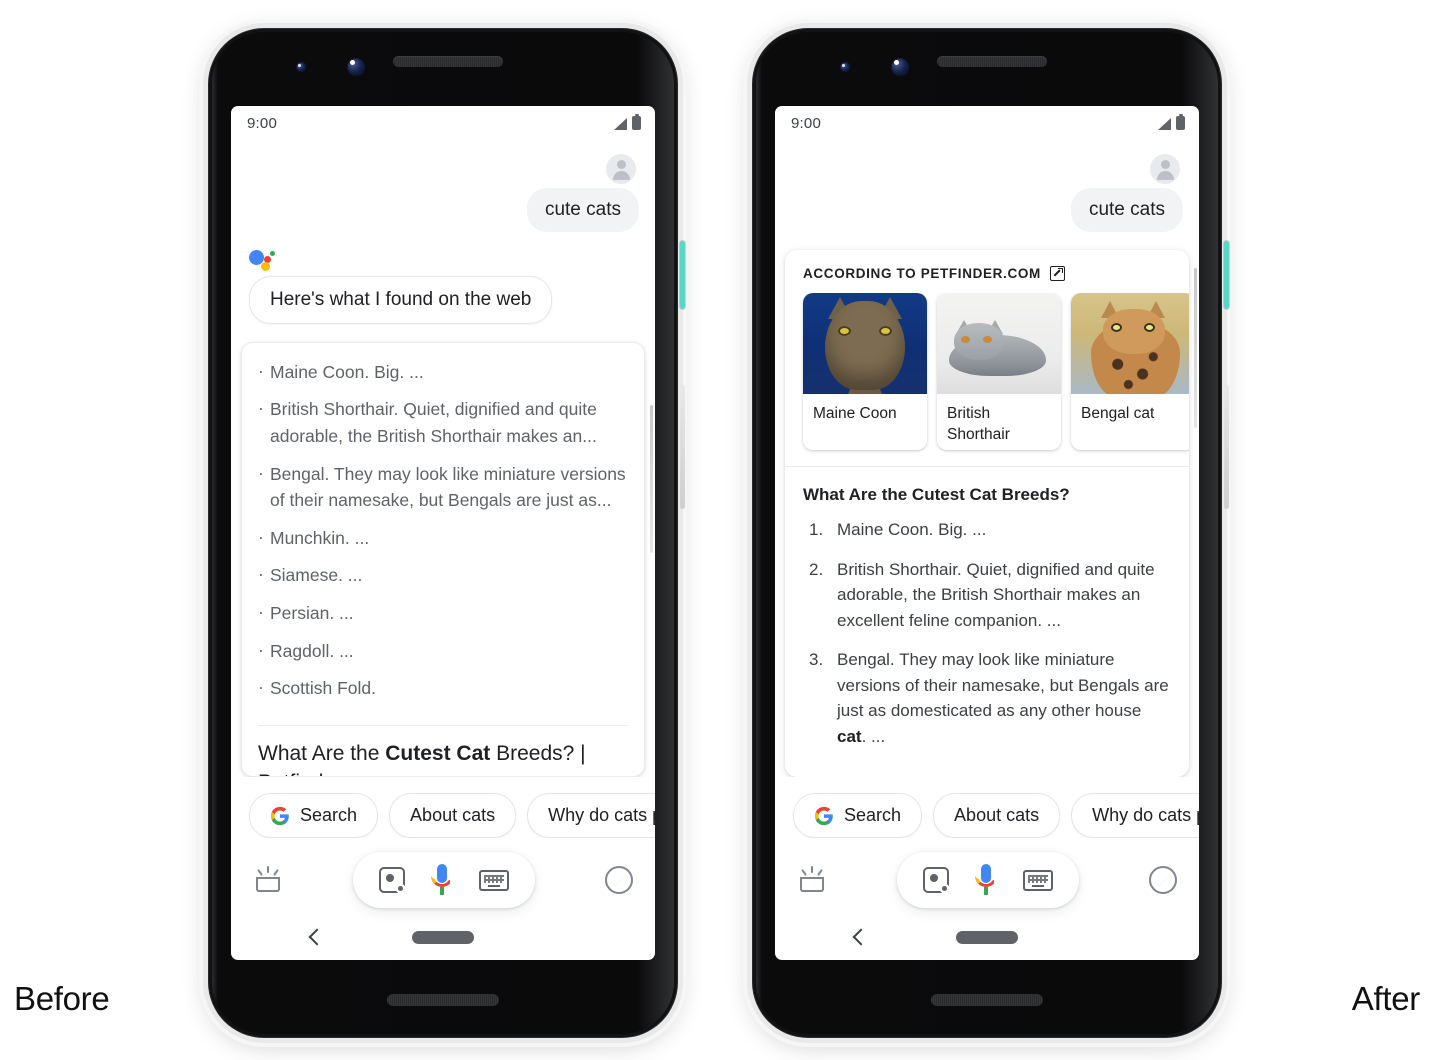  What do you see at coordinates (865, 371) in the screenshot?
I see `breed-card-maine-coon: Maine Coon` at bounding box center [865, 371].